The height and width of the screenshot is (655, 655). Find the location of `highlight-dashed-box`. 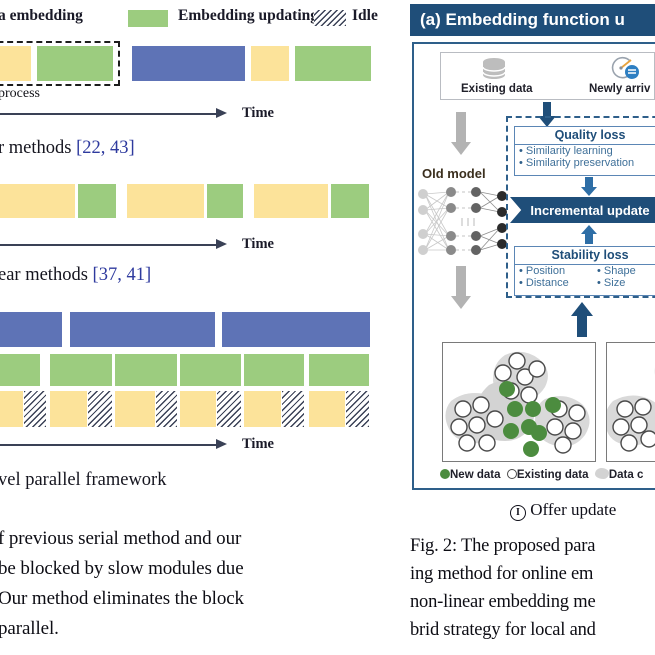

highlight-dashed-box is located at coordinates (60, 63).